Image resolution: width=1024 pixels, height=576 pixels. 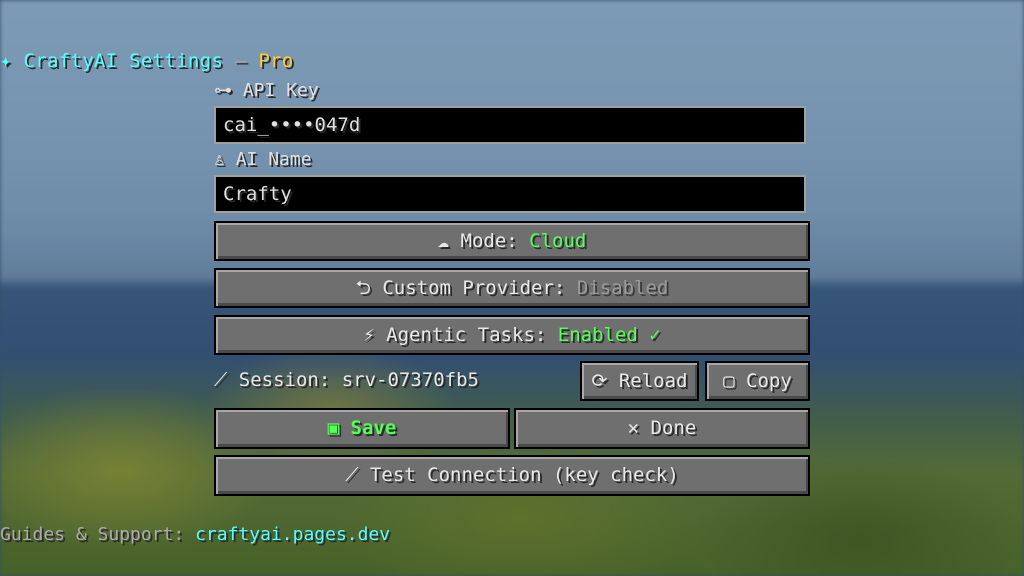 What do you see at coordinates (273, 159) in the screenshot?
I see `ai-name-label-text: AI Name` at bounding box center [273, 159].